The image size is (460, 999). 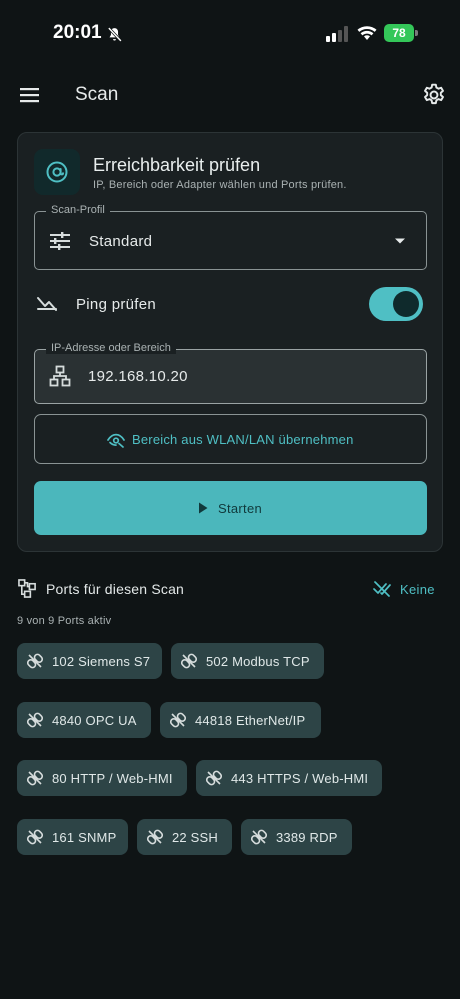 What do you see at coordinates (230, 237) in the screenshot?
I see `scan-profile-select: Scan-Profil Standard` at bounding box center [230, 237].